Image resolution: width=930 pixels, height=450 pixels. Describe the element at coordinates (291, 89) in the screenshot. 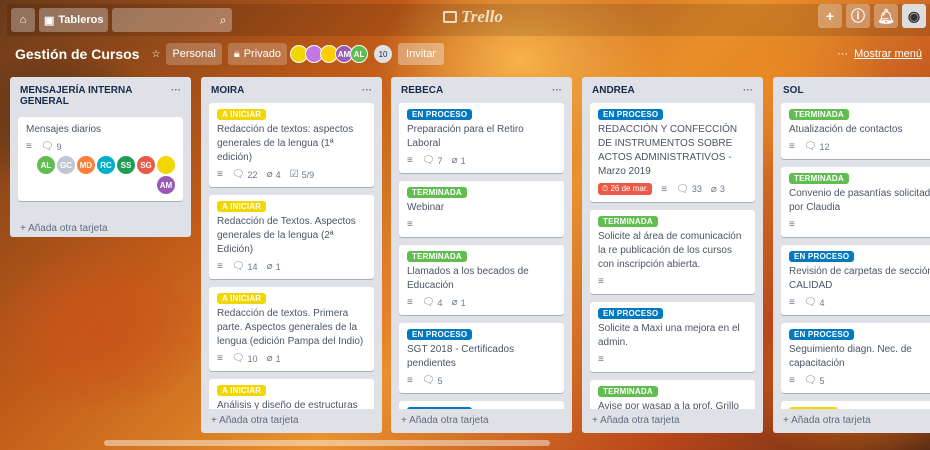

I see `list-header: MOIRA ···` at that location.